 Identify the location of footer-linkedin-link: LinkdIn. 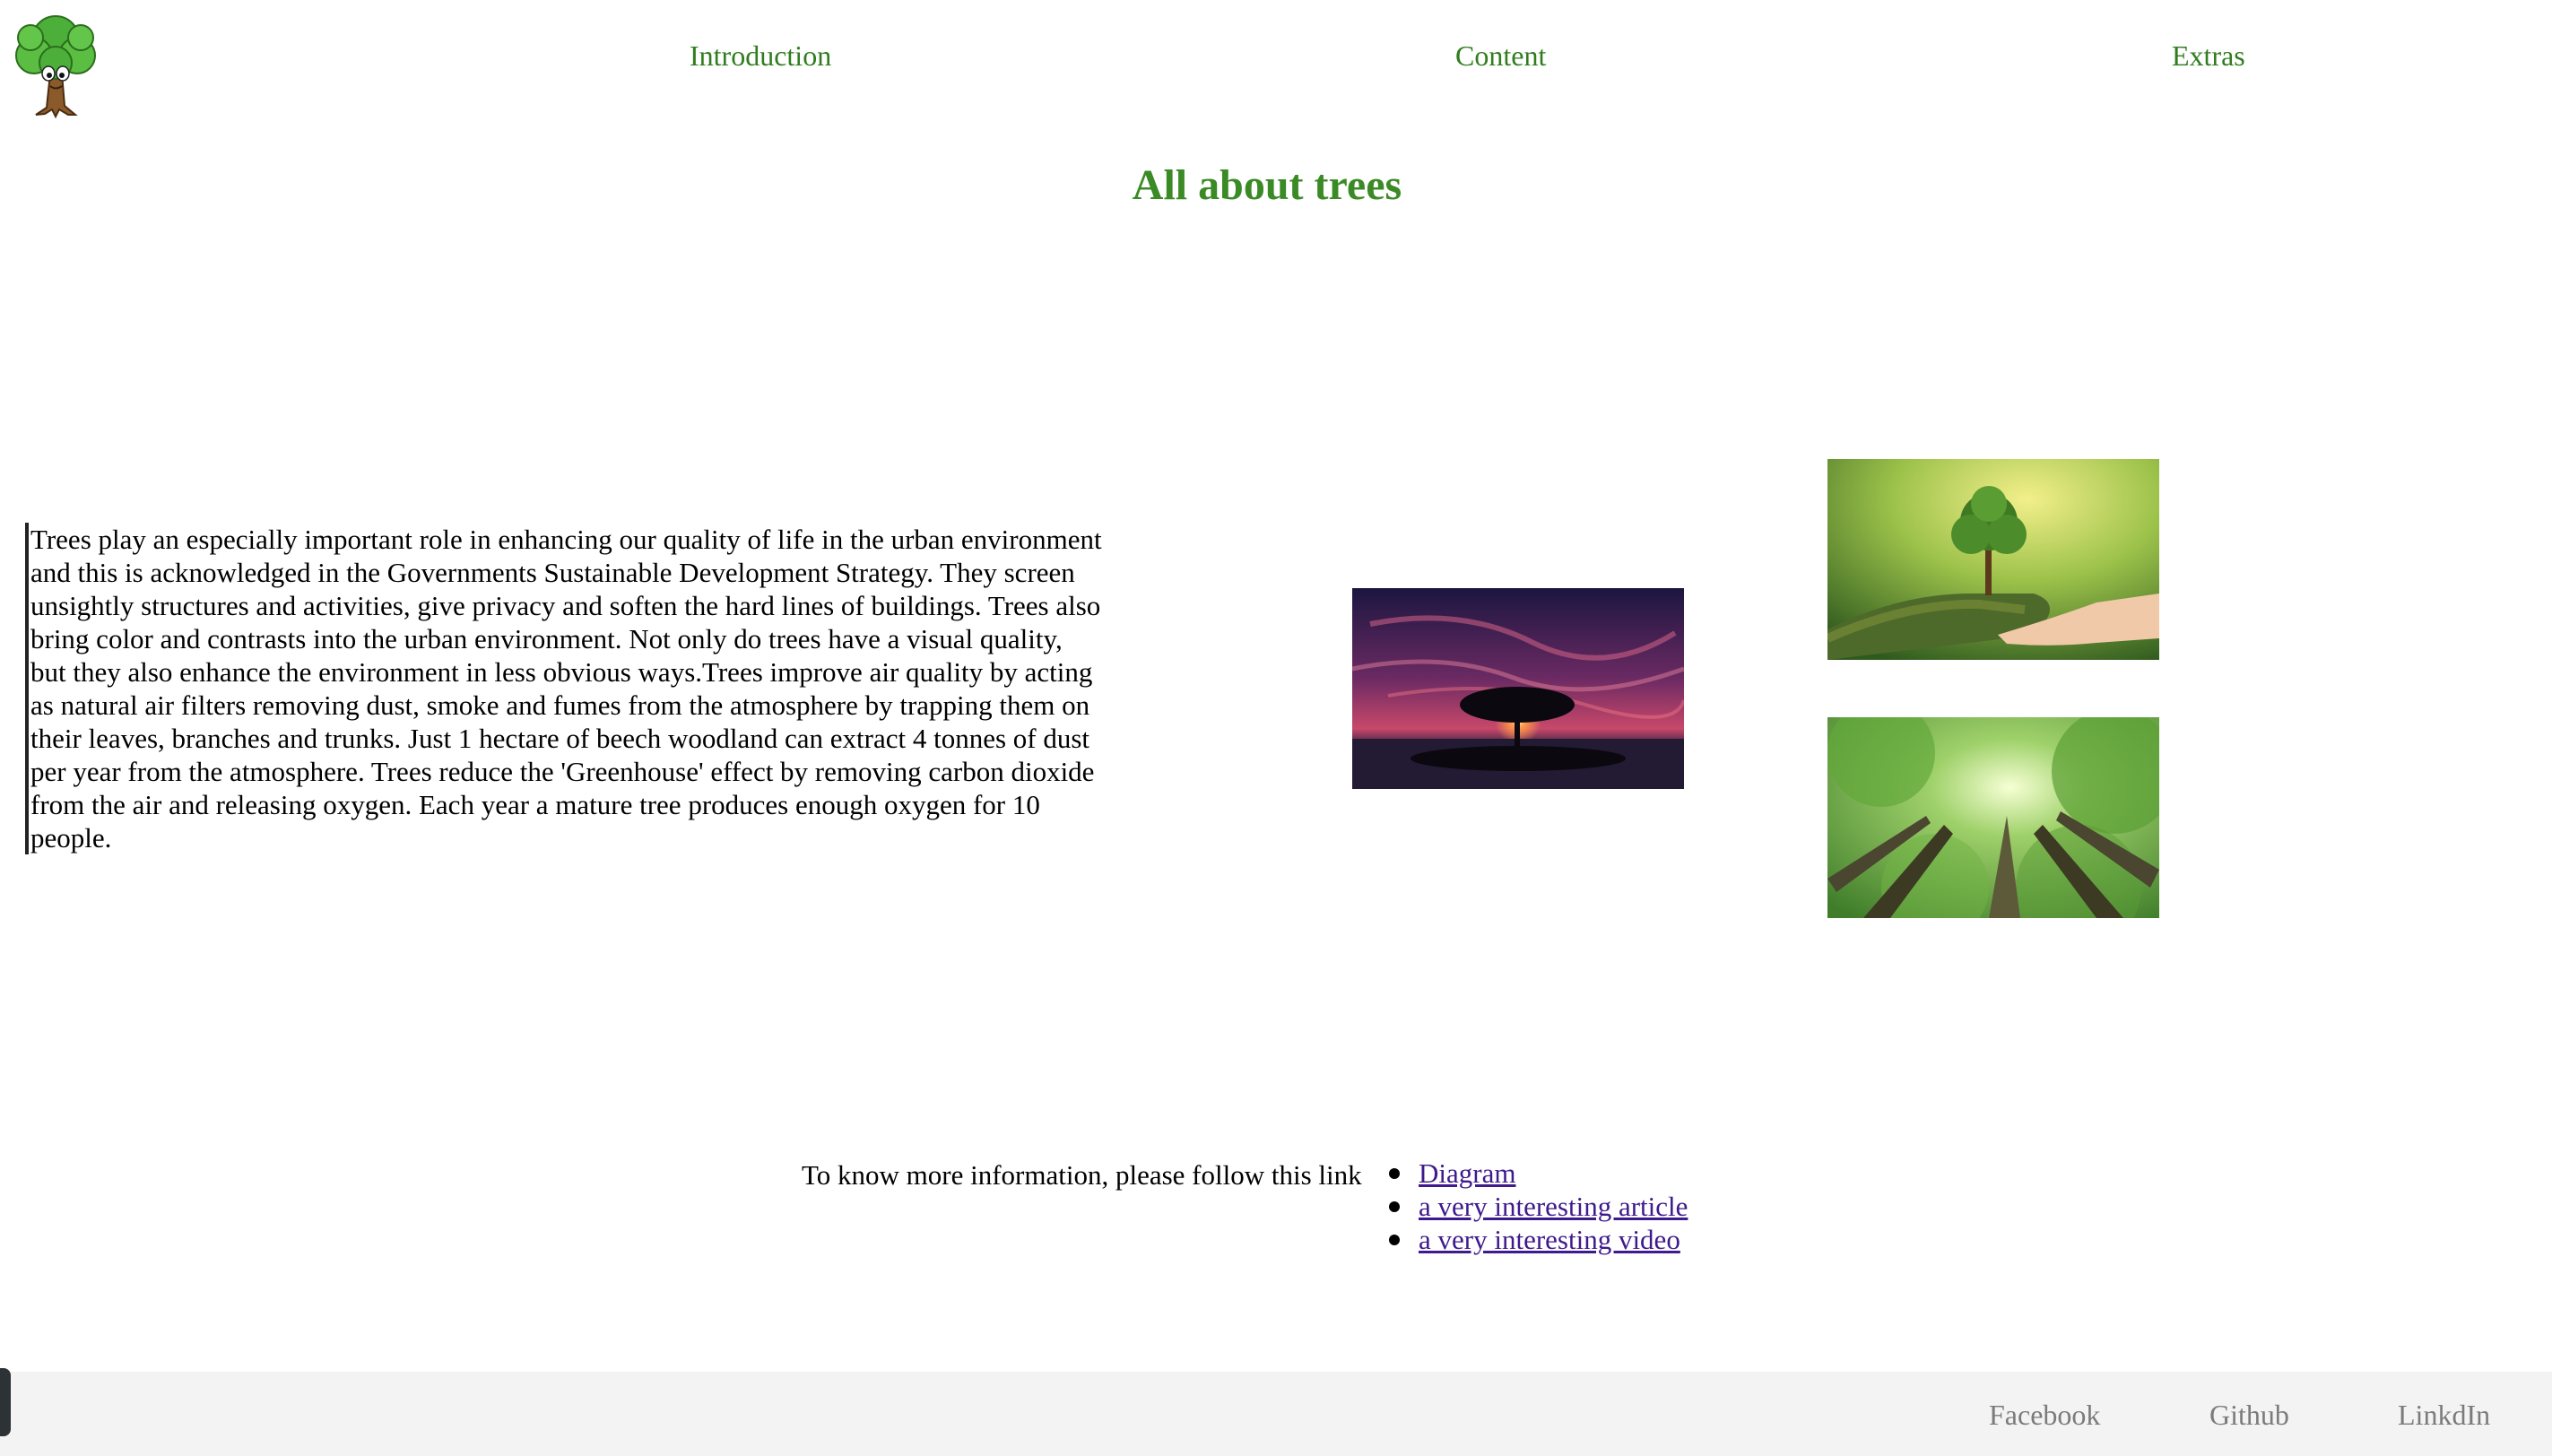
(2444, 1415).